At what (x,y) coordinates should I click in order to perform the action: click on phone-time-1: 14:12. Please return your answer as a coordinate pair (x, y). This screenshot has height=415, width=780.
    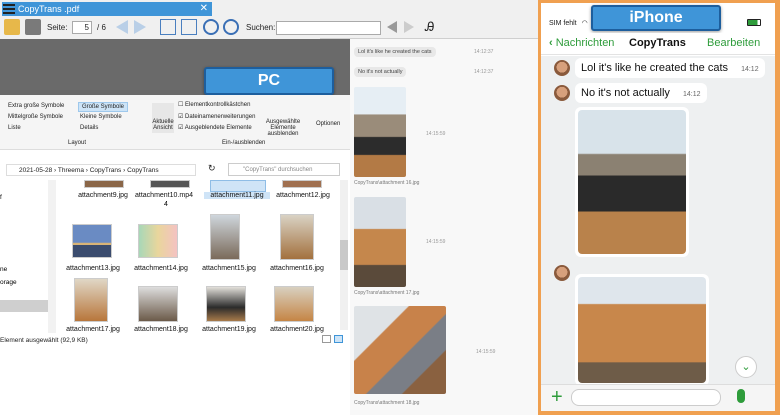
    Looking at the image, I should click on (750, 69).